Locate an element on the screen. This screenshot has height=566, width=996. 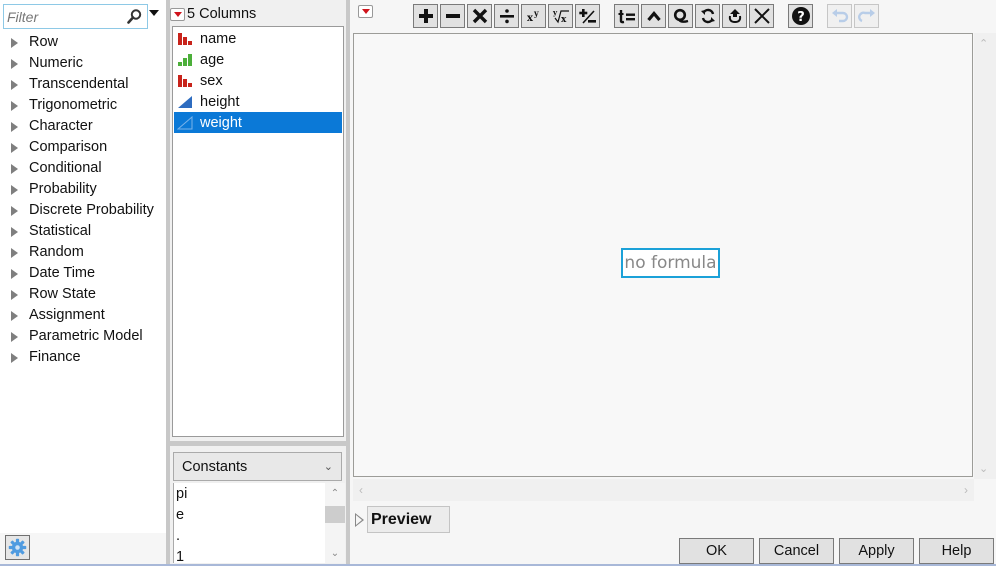
category-item: Numeric is located at coordinates (83, 63).